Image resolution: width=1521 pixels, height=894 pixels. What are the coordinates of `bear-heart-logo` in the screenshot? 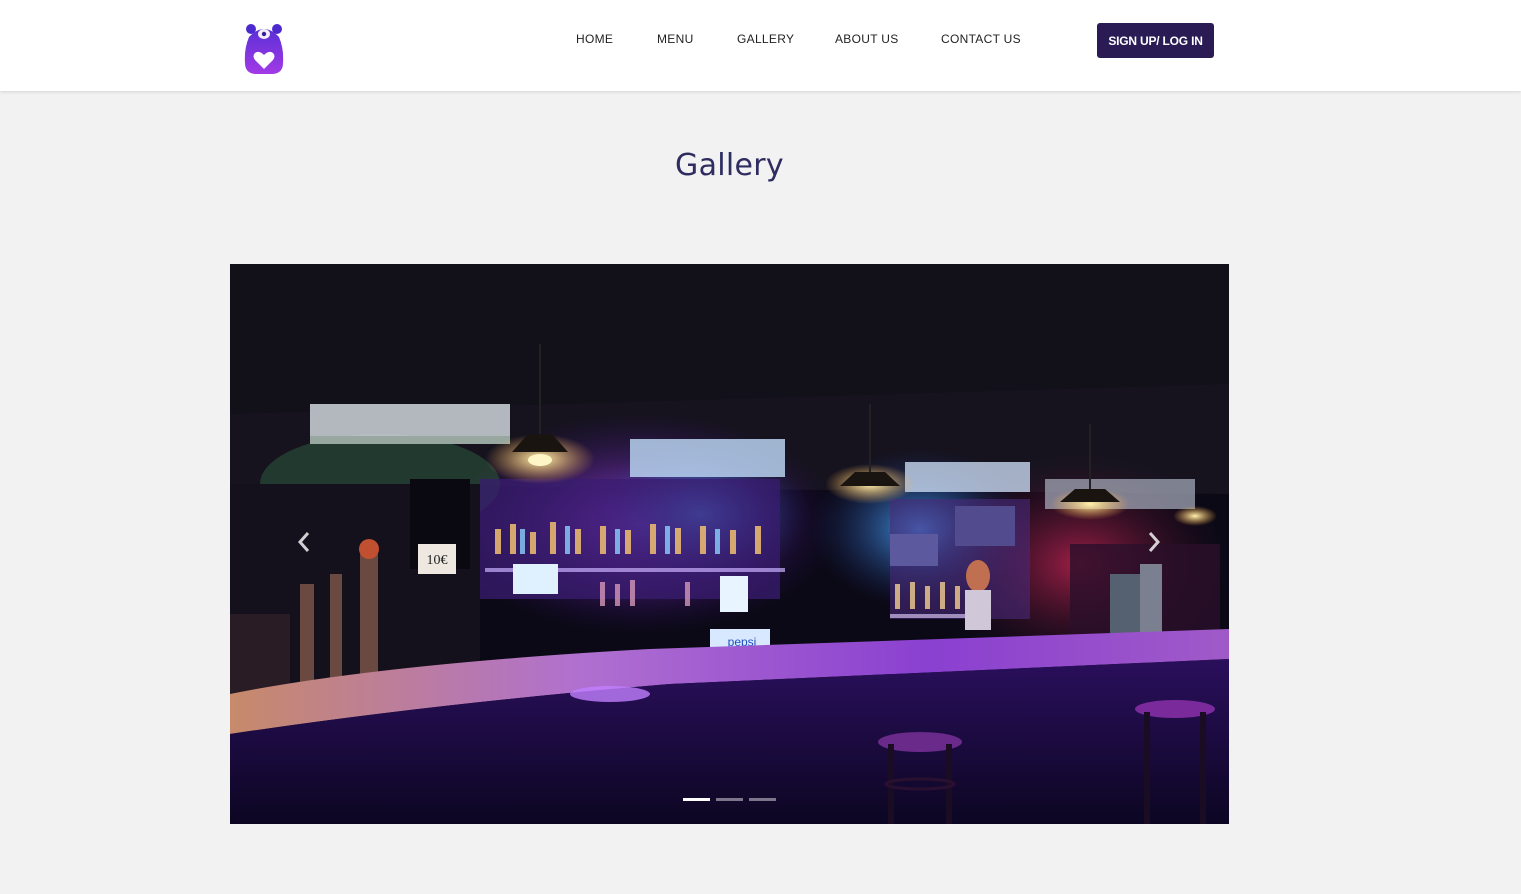 It's located at (264, 49).